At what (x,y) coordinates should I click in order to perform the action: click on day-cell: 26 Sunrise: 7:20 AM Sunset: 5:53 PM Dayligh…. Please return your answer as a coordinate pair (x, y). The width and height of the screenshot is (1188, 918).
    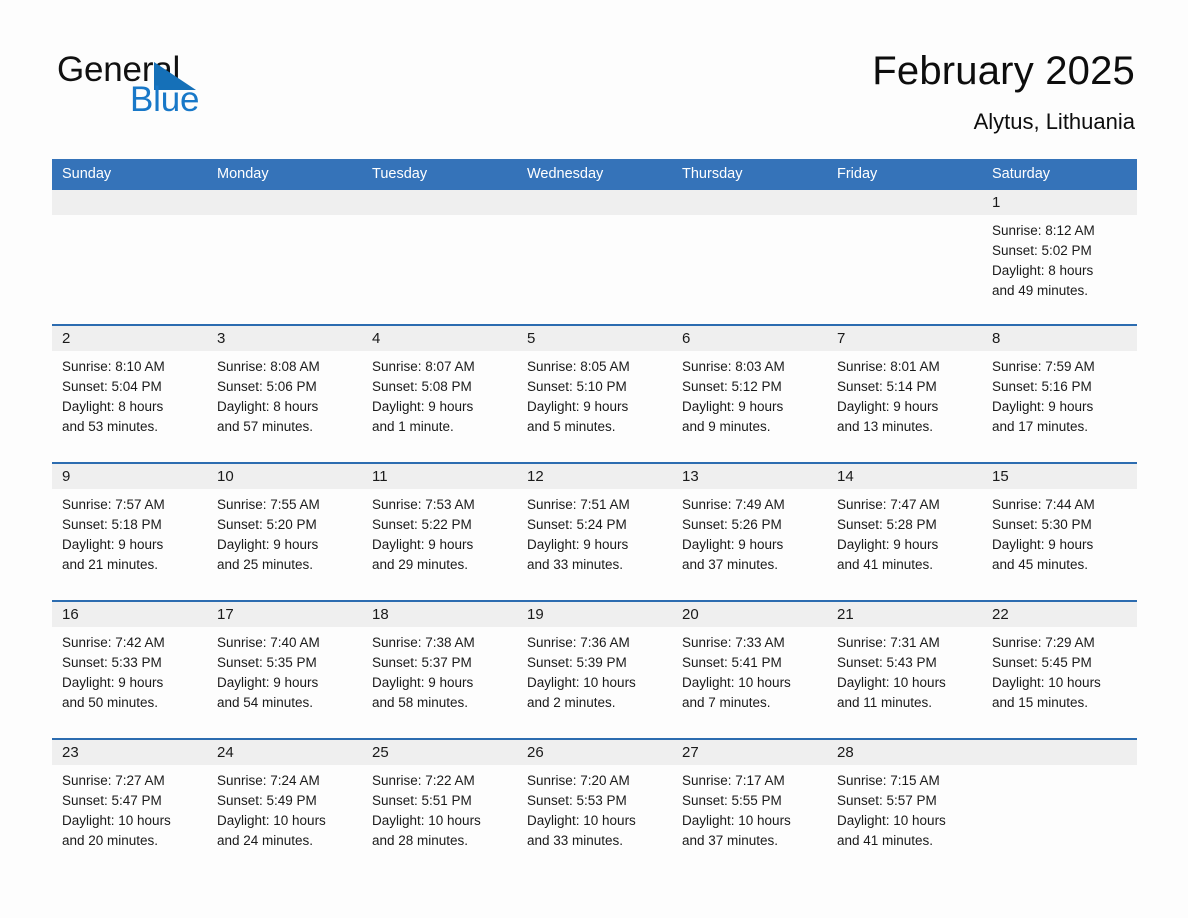
    Looking at the image, I should click on (594, 807).